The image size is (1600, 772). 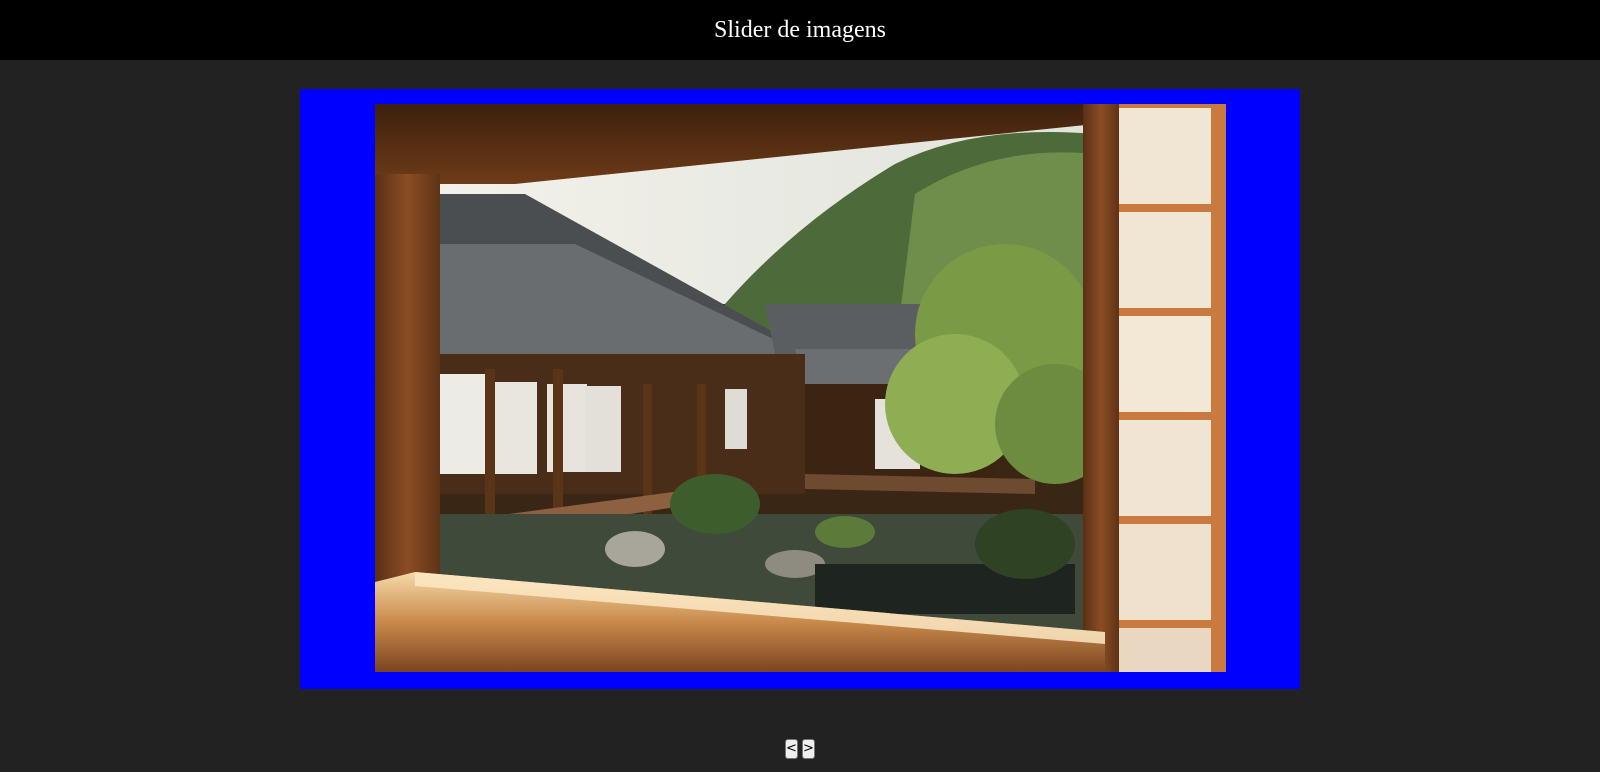 What do you see at coordinates (791, 749) in the screenshot?
I see `prev-button: <` at bounding box center [791, 749].